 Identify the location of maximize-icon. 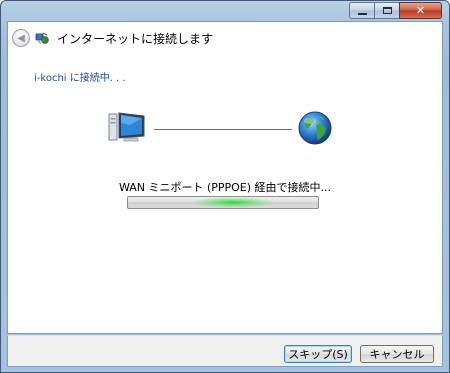
(387, 10).